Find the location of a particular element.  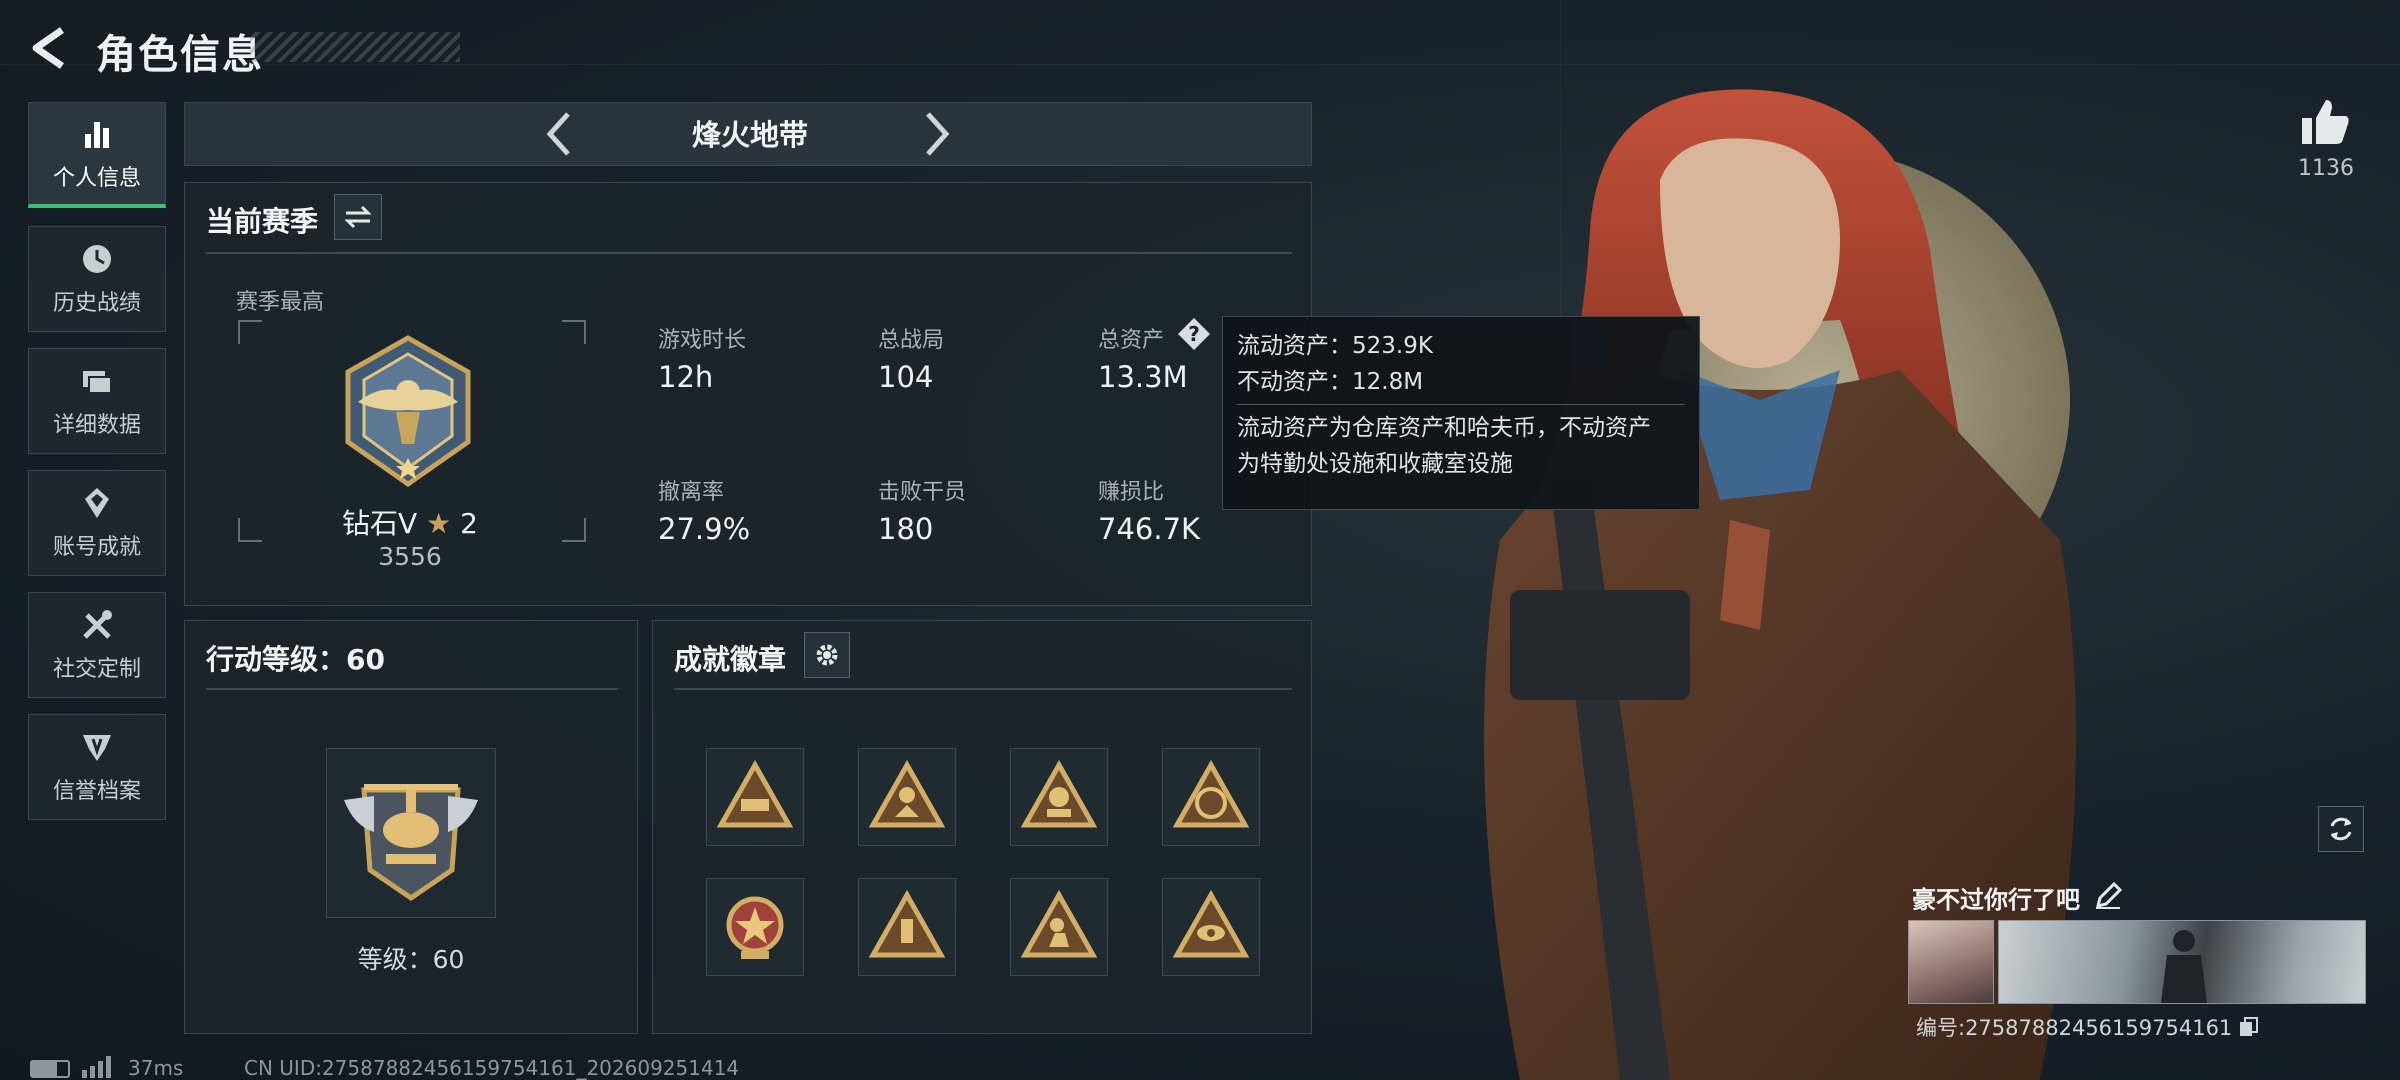

folders-icon is located at coordinates (97, 382).